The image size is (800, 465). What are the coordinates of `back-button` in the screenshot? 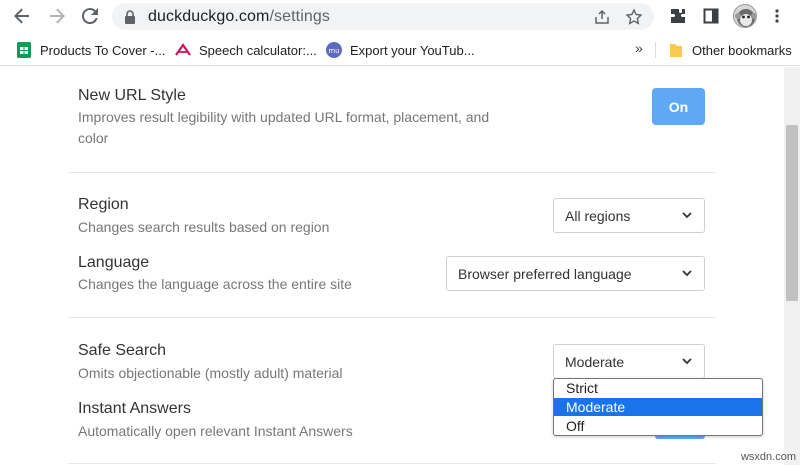 It's located at (22, 16).